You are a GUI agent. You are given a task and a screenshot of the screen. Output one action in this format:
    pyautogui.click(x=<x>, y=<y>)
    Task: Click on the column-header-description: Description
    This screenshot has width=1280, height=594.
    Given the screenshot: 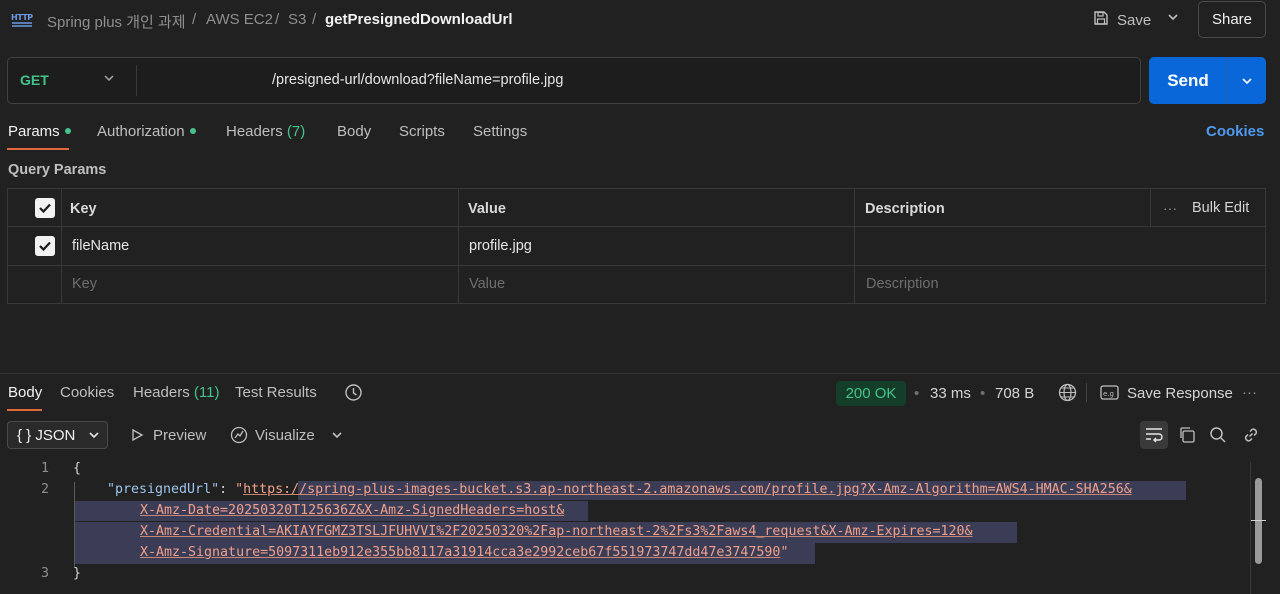 What is the action you would take?
    pyautogui.click(x=905, y=209)
    